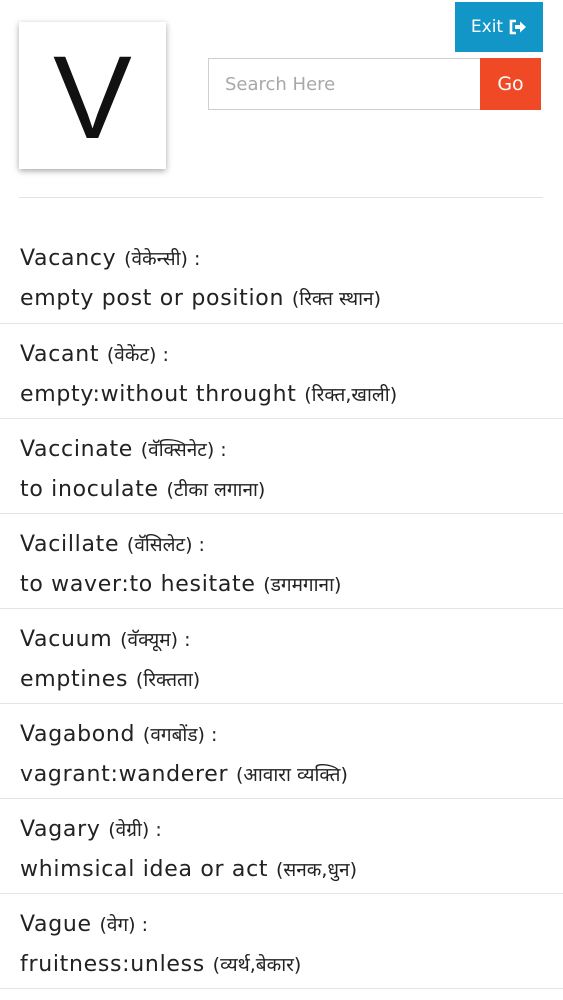  What do you see at coordinates (66, 639) in the screenshot?
I see `word-english: Vacuum` at bounding box center [66, 639].